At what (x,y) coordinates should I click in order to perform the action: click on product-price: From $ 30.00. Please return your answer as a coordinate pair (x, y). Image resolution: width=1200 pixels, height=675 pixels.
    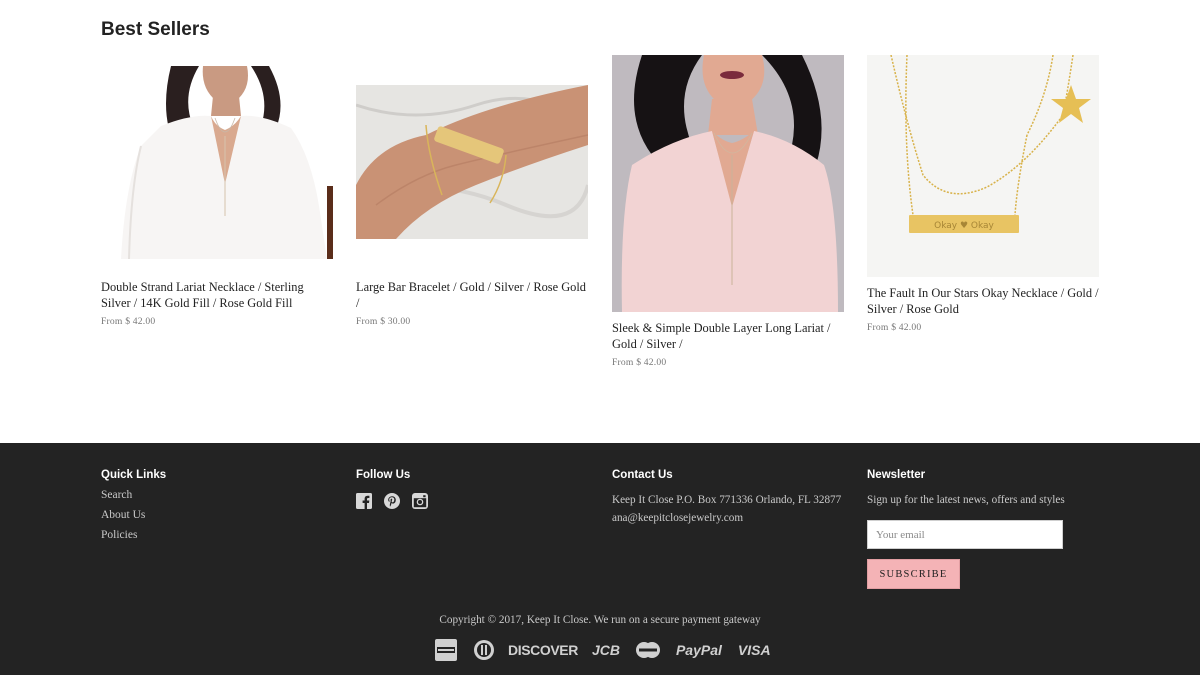
    Looking at the image, I should click on (383, 321).